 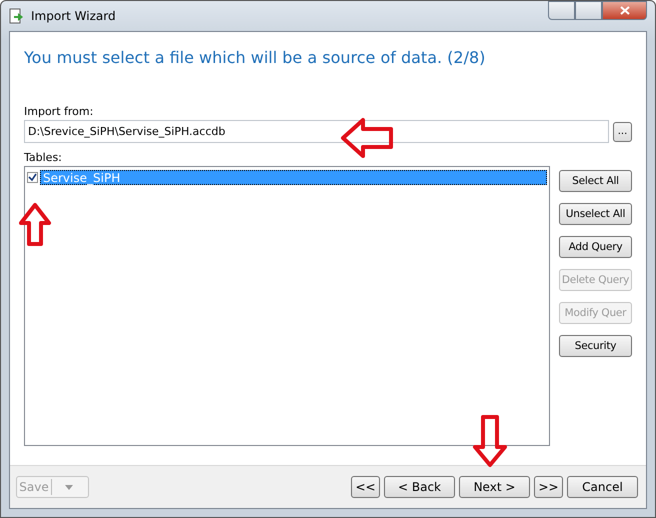 I want to click on tables-label: Tables:, so click(x=43, y=157).